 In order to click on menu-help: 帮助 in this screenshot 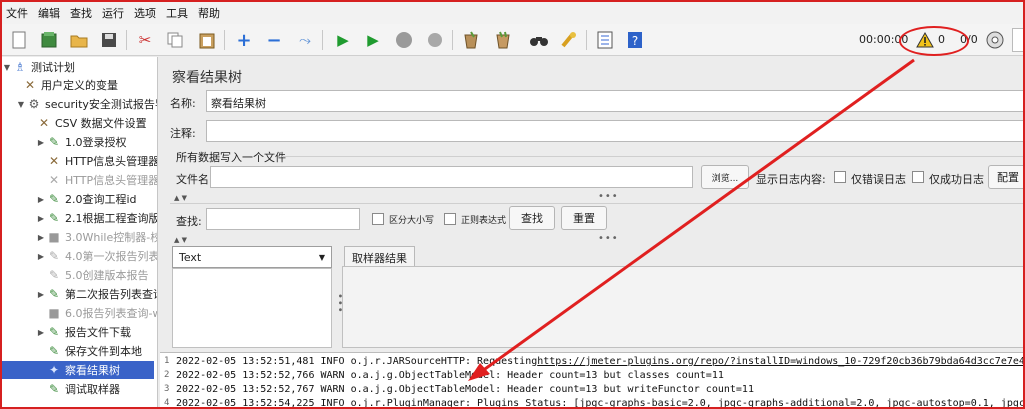, I will do `click(209, 13)`.